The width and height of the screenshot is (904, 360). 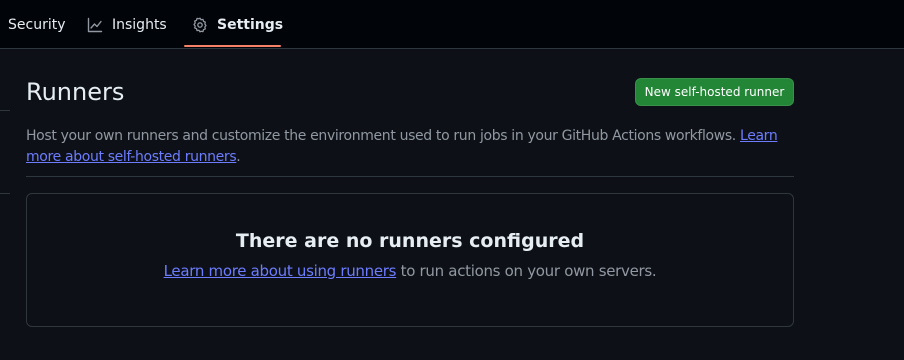 What do you see at coordinates (95, 25) in the screenshot?
I see `graph-icon` at bounding box center [95, 25].